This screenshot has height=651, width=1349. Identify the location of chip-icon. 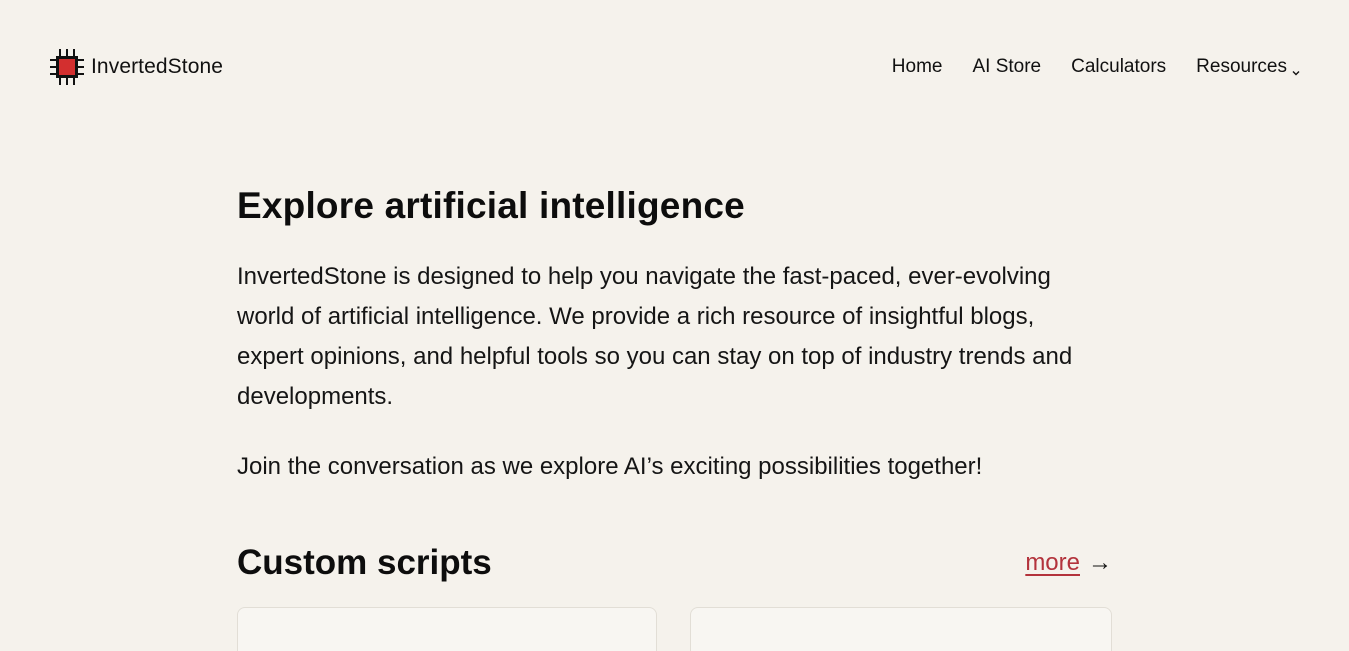
(67, 67).